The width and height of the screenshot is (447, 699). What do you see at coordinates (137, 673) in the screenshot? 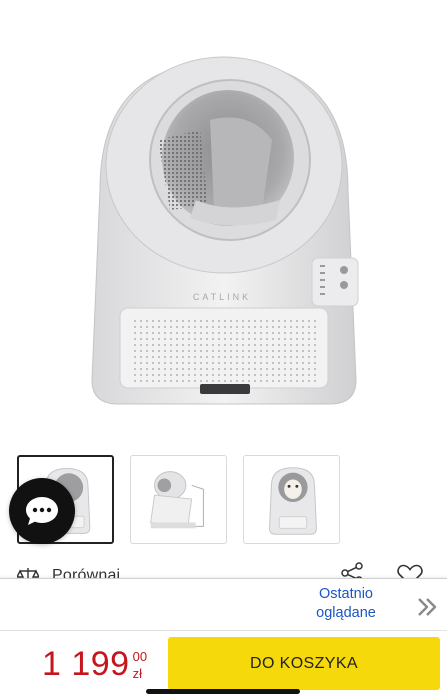
I see `price-currency: zł` at bounding box center [137, 673].